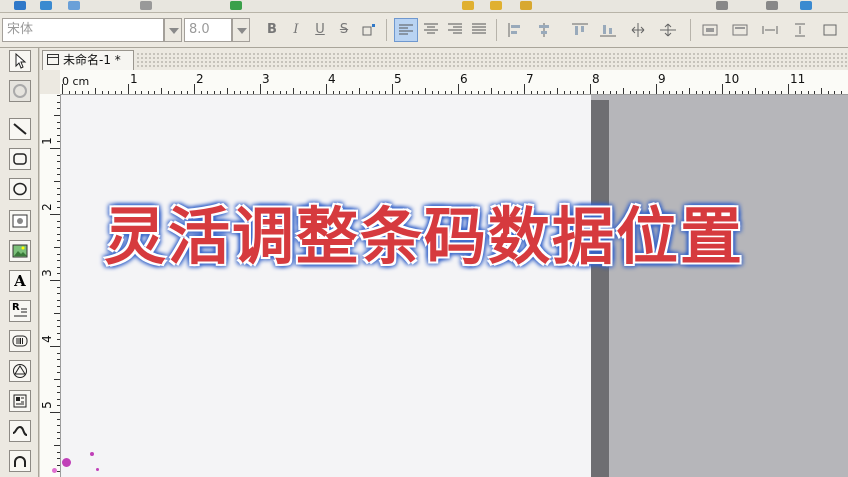 The width and height of the screenshot is (848, 477). I want to click on align-objects-top-button, so click(580, 30).